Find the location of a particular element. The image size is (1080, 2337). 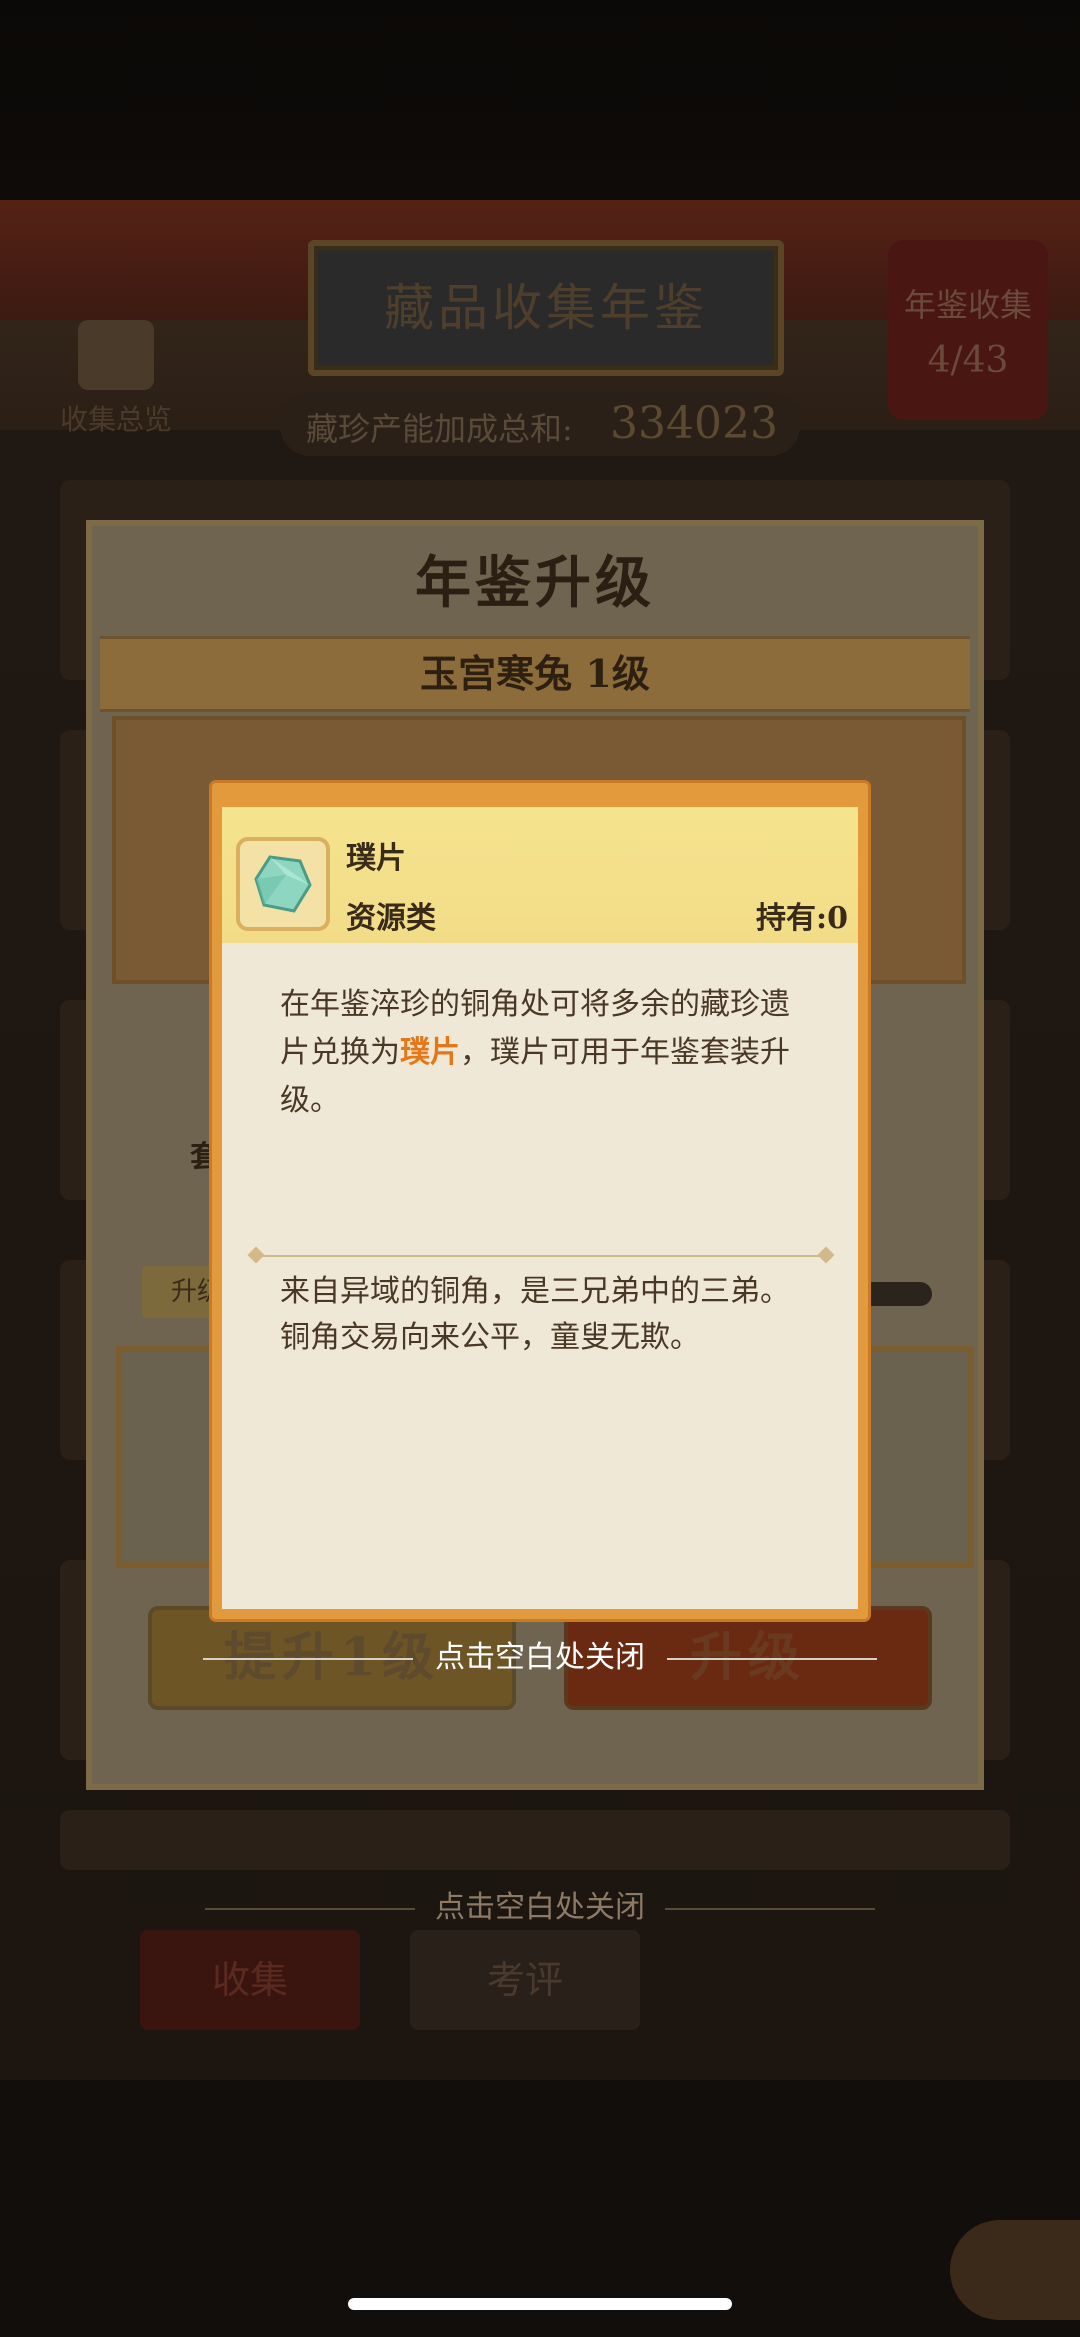

popup-divider is located at coordinates (541, 1256).